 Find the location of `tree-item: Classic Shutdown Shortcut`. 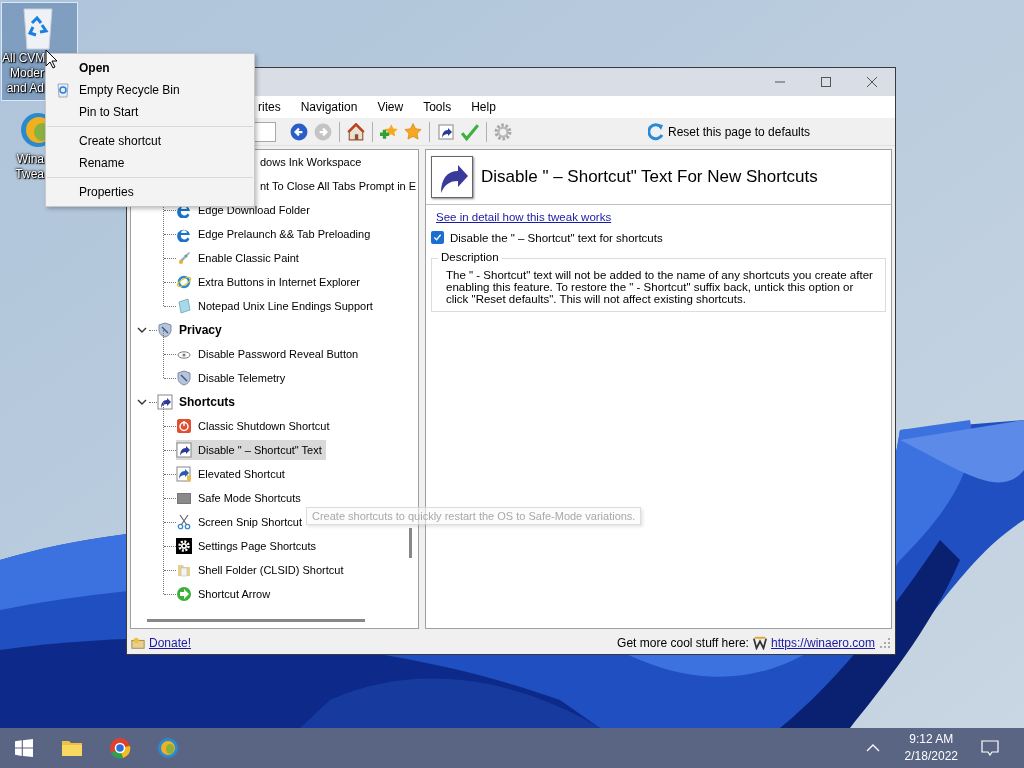

tree-item: Classic Shutdown Shortcut is located at coordinates (255, 426).